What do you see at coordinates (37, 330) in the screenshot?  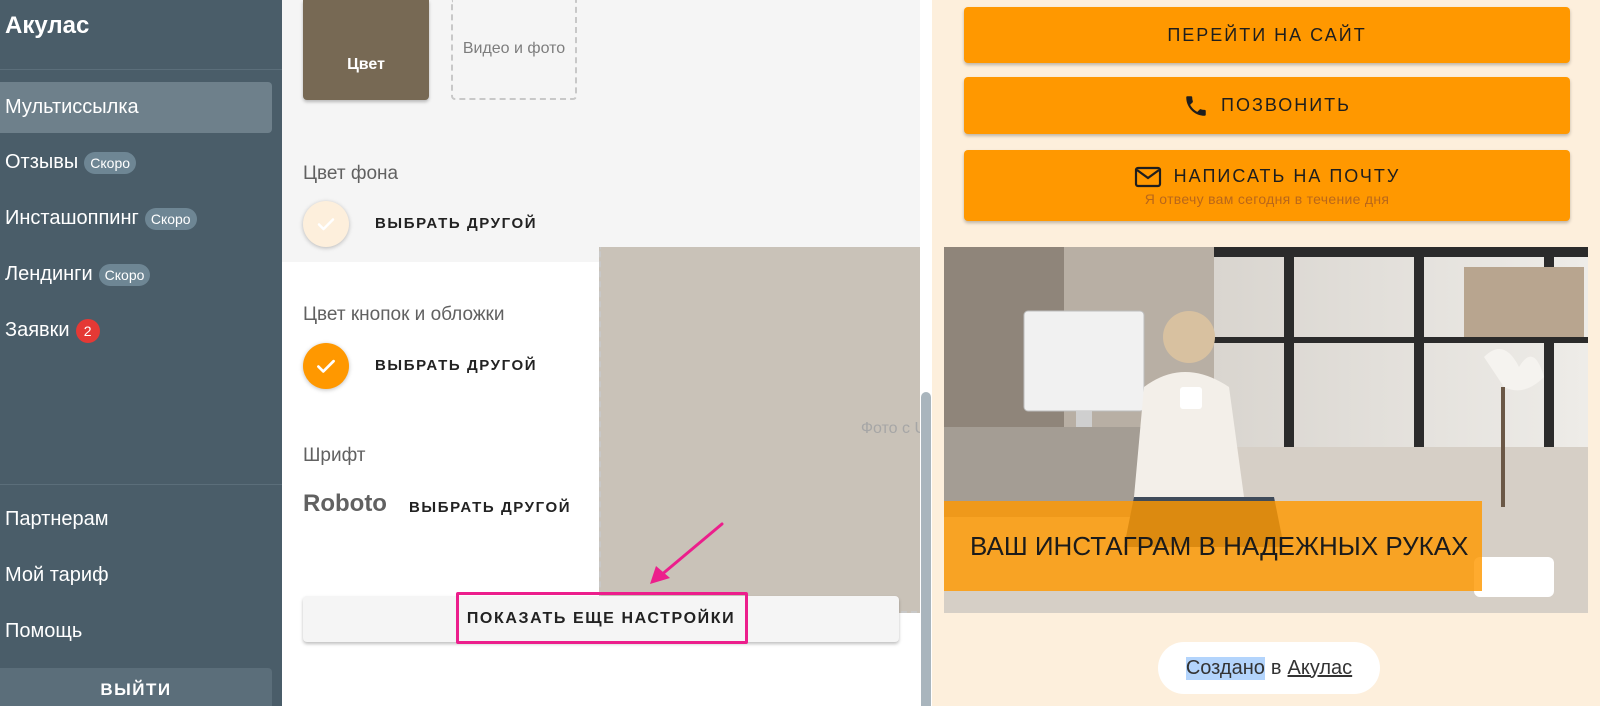 I see `nav-label: Заявки` at bounding box center [37, 330].